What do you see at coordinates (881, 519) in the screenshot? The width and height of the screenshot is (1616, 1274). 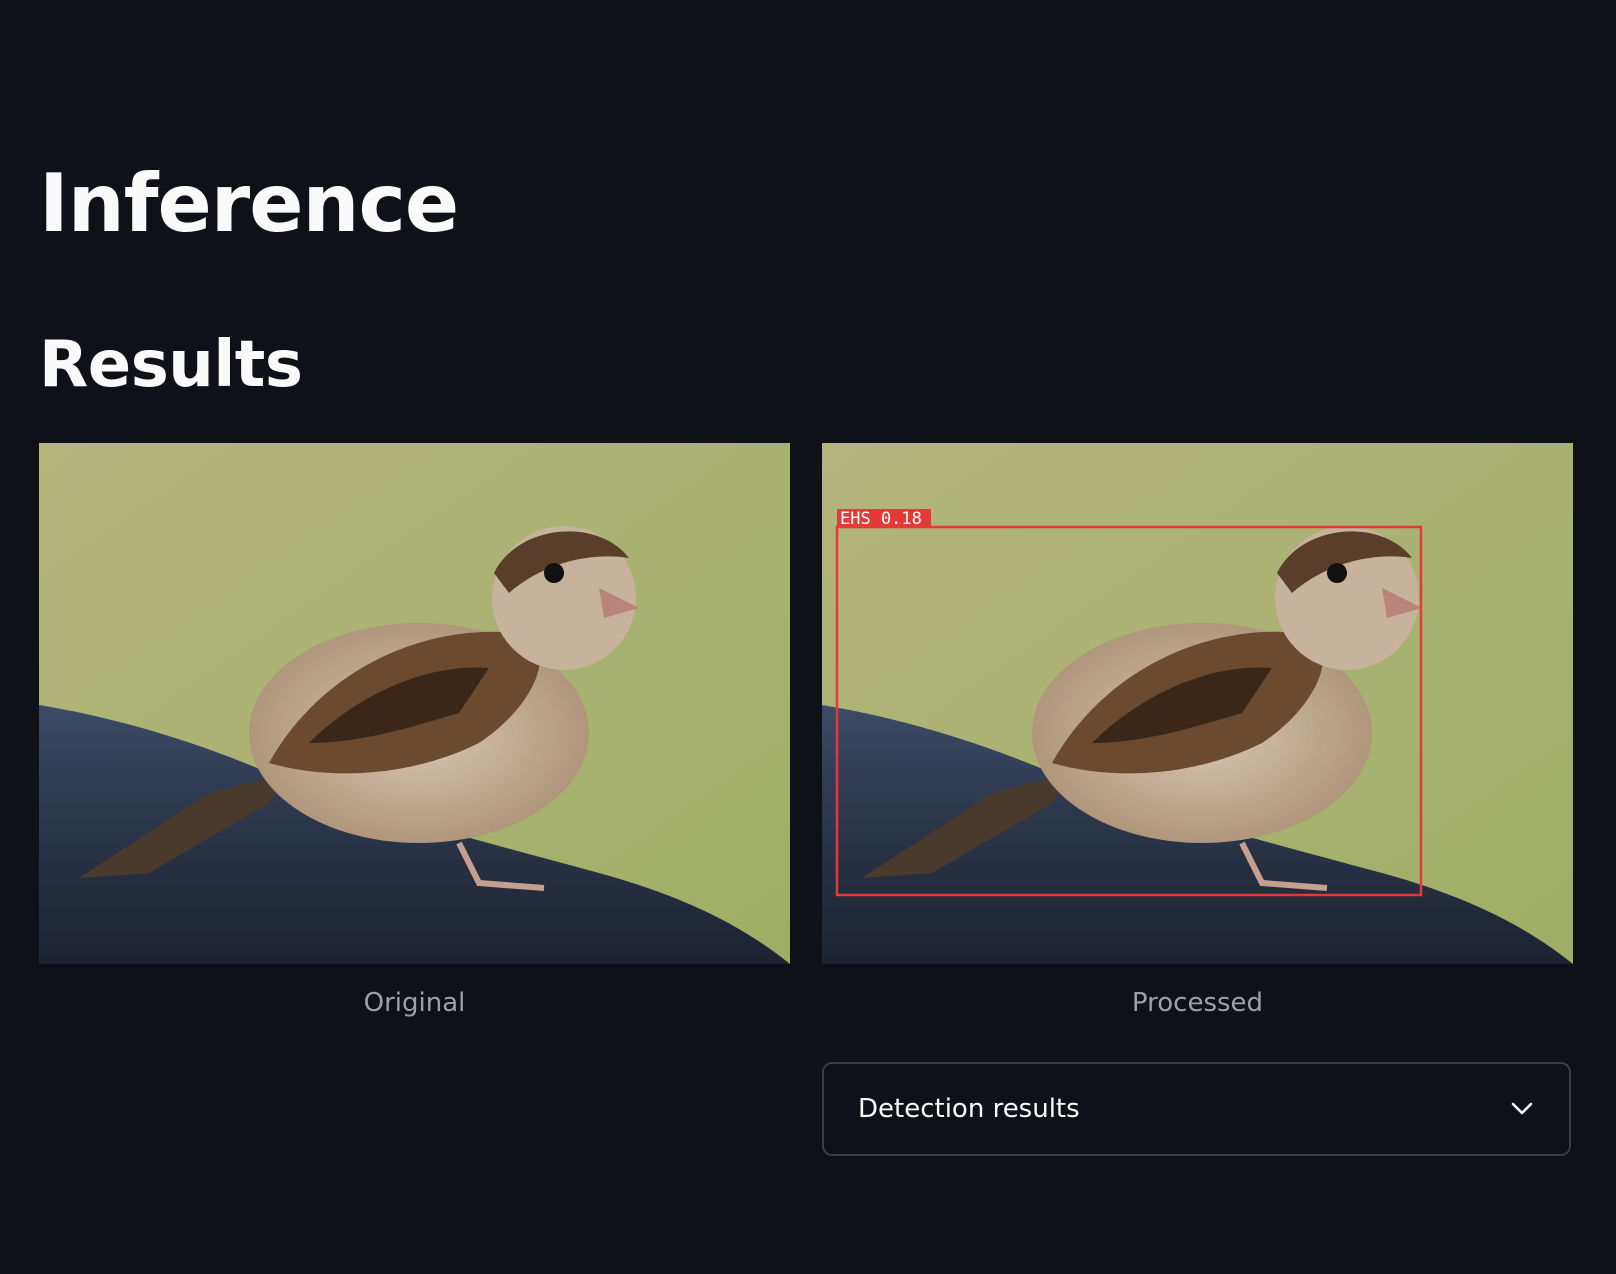 I see `detection-label: EHS 0.18` at bounding box center [881, 519].